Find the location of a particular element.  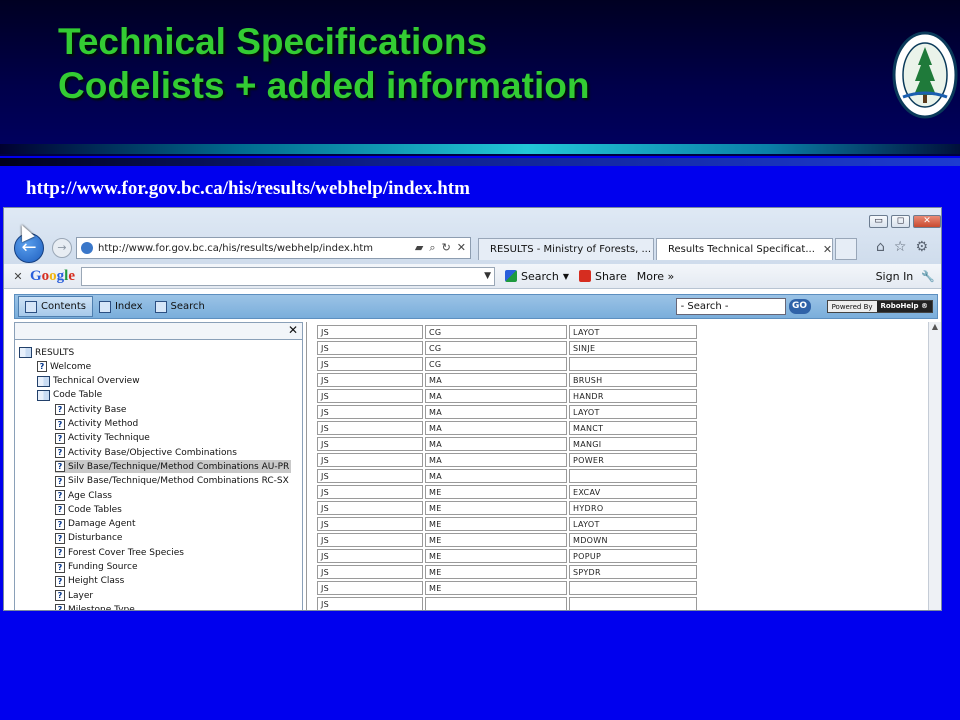

badge-prefix: Powered By is located at coordinates (852, 306).